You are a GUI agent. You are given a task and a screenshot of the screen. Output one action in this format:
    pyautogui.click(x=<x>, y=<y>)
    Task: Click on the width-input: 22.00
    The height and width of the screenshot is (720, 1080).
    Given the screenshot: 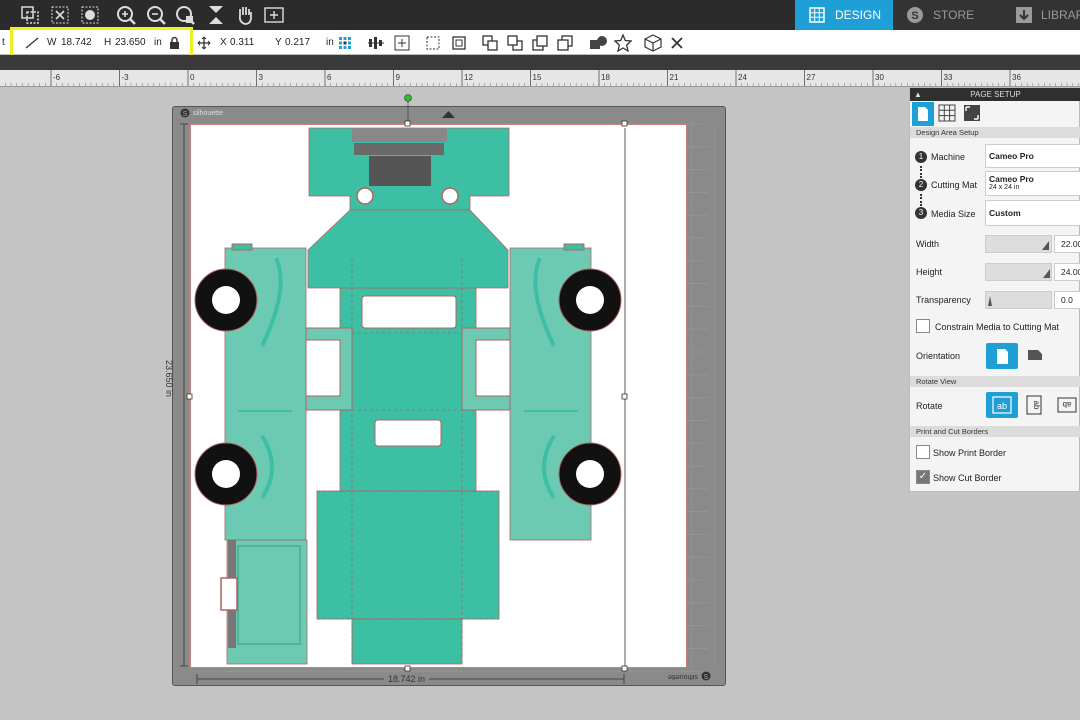 What is the action you would take?
    pyautogui.click(x=1067, y=244)
    